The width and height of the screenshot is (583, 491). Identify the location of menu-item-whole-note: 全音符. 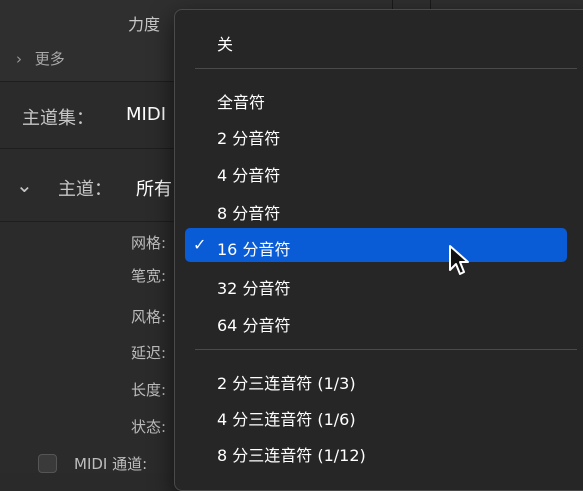
(241, 101).